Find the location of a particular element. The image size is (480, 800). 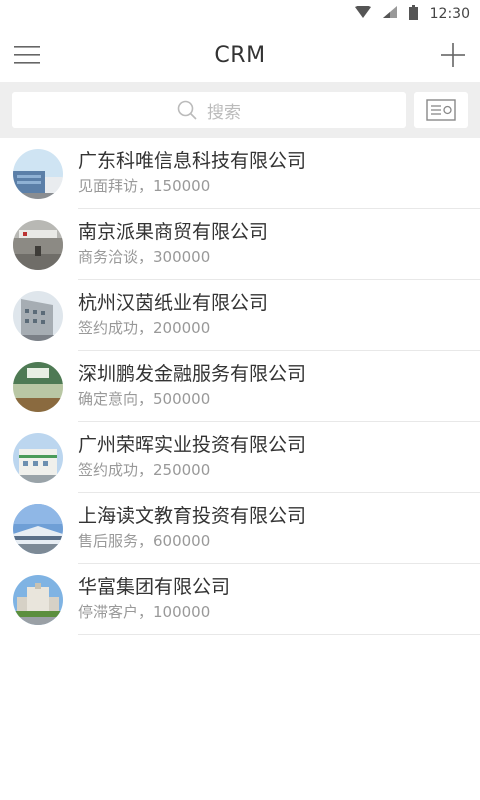

list-item: 广东科唯信息科技有限公司 见面拜访，150000 is located at coordinates (240, 173).